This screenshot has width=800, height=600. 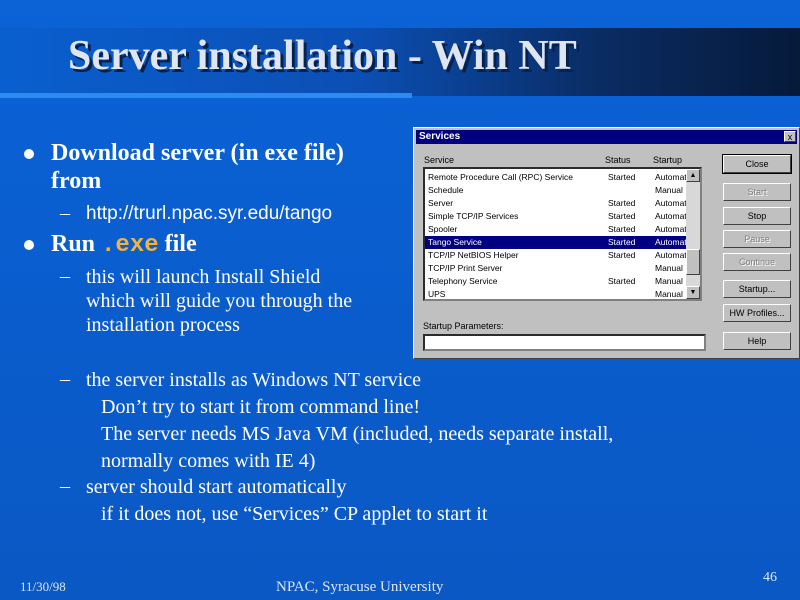 What do you see at coordinates (555, 268) in the screenshot?
I see `list-item: TCP/IP Print Server Manual` at bounding box center [555, 268].